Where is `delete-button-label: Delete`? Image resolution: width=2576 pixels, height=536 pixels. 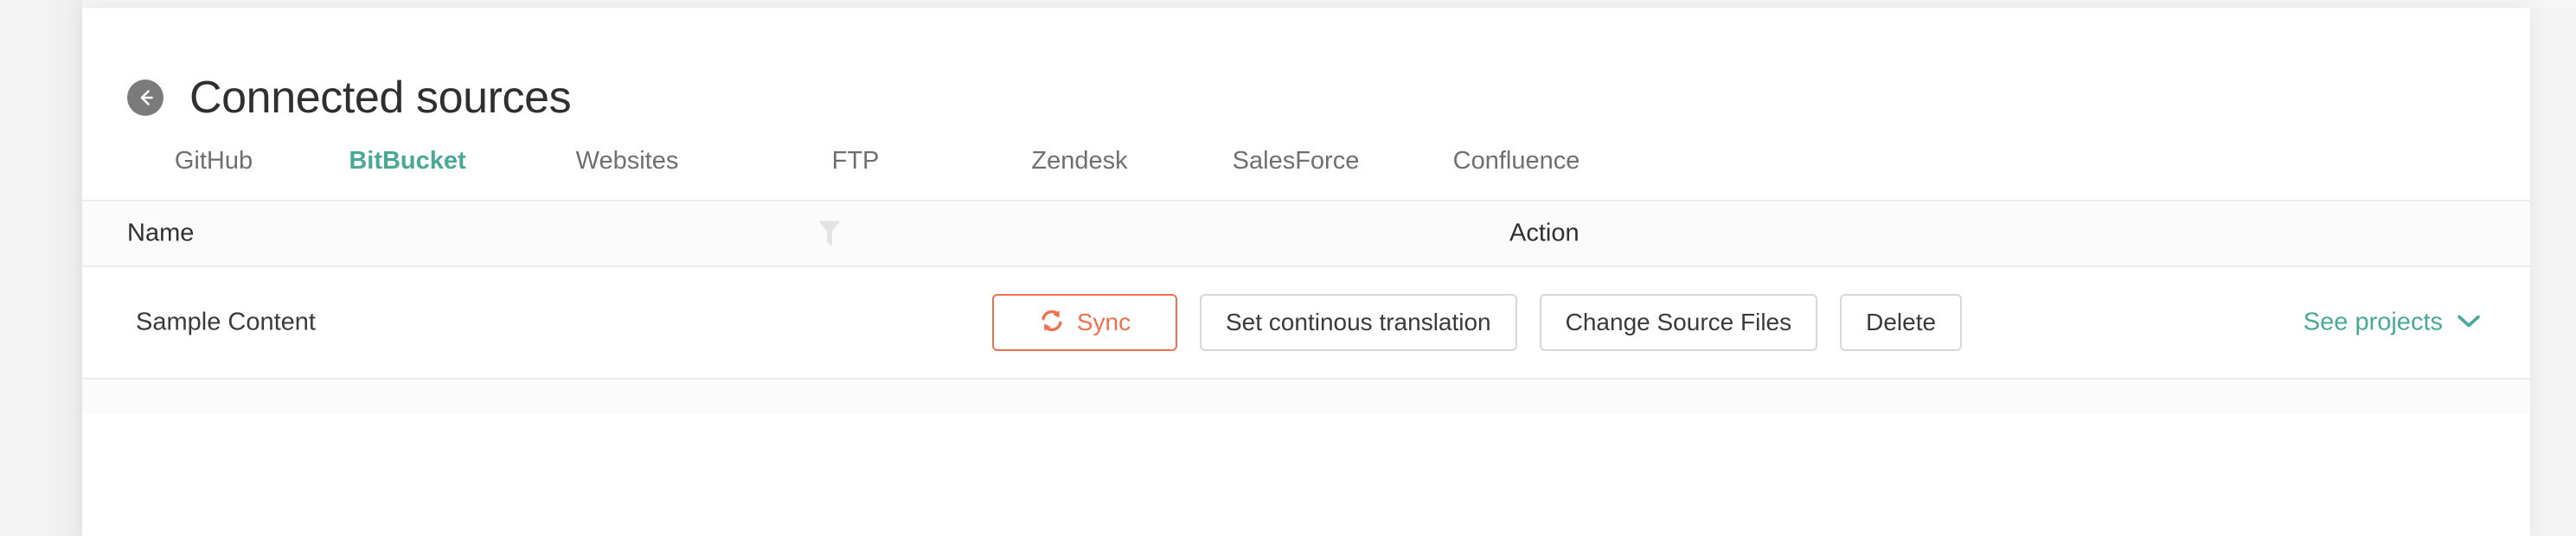
delete-button-label: Delete is located at coordinates (1901, 322).